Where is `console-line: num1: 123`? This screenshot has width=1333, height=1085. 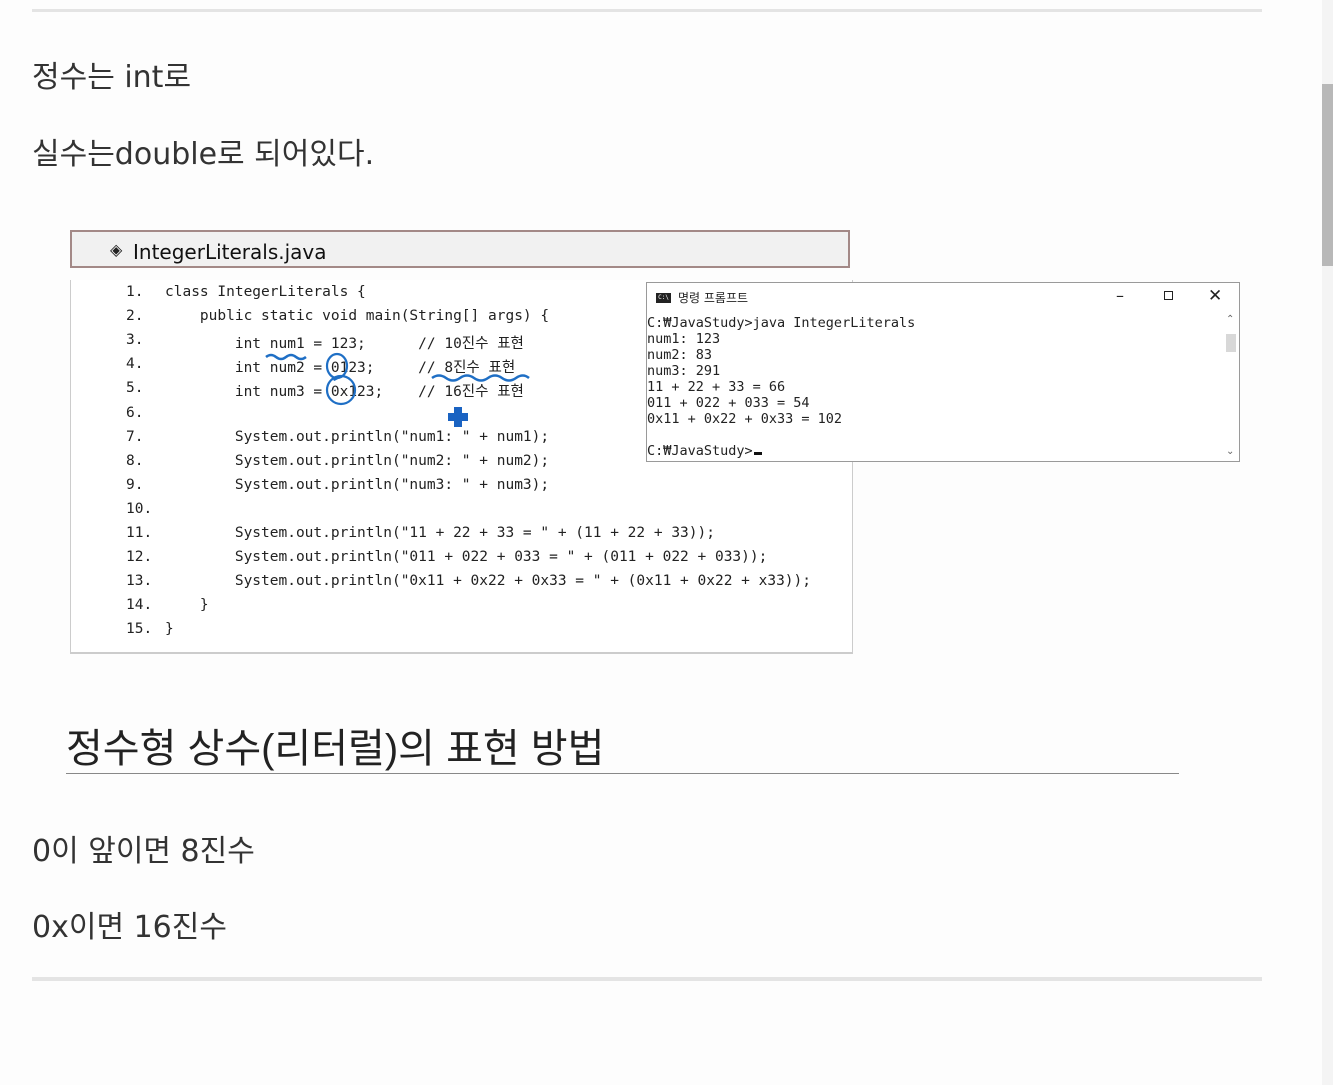 console-line: num1: 123 is located at coordinates (683, 339).